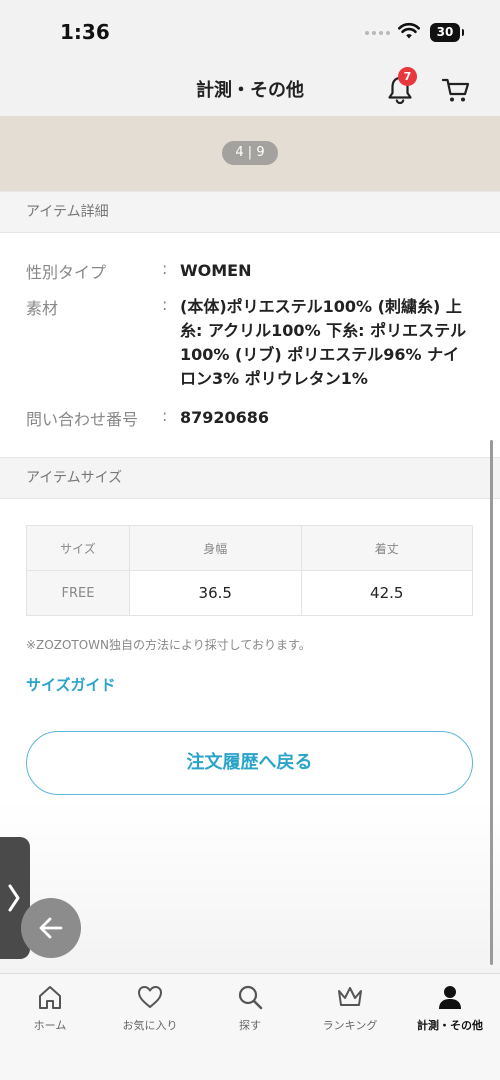  I want to click on notification-badge: 7, so click(407, 76).